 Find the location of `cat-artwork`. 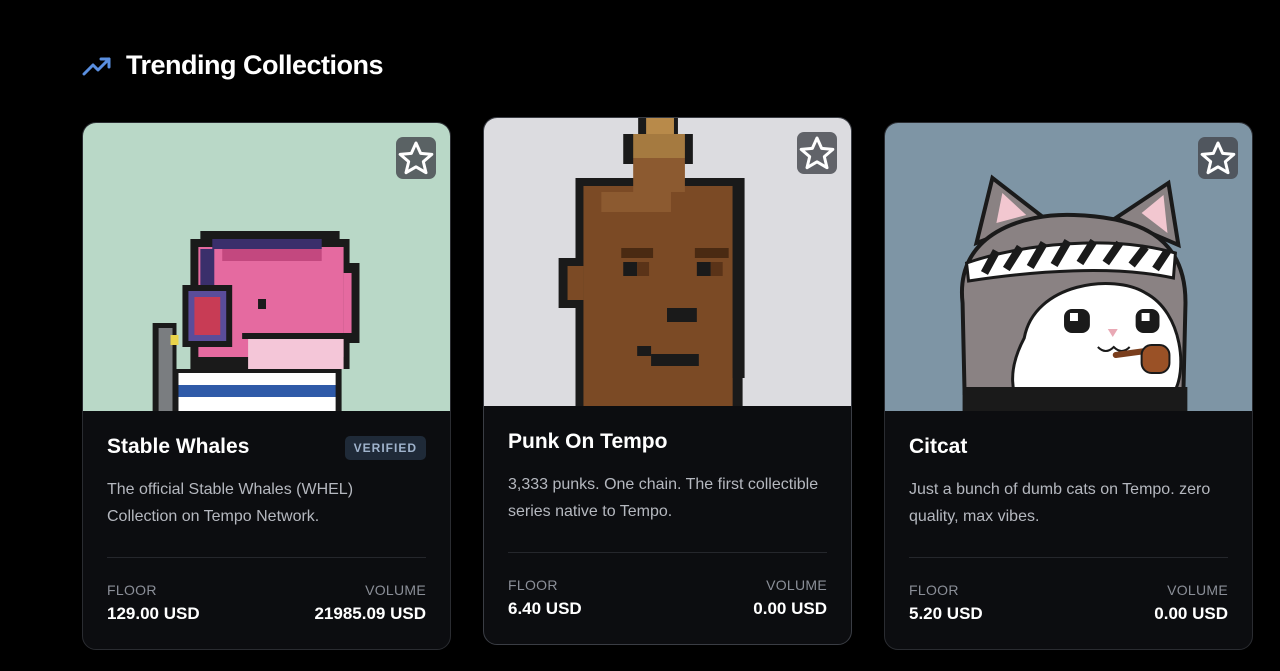

cat-artwork is located at coordinates (1068, 267).